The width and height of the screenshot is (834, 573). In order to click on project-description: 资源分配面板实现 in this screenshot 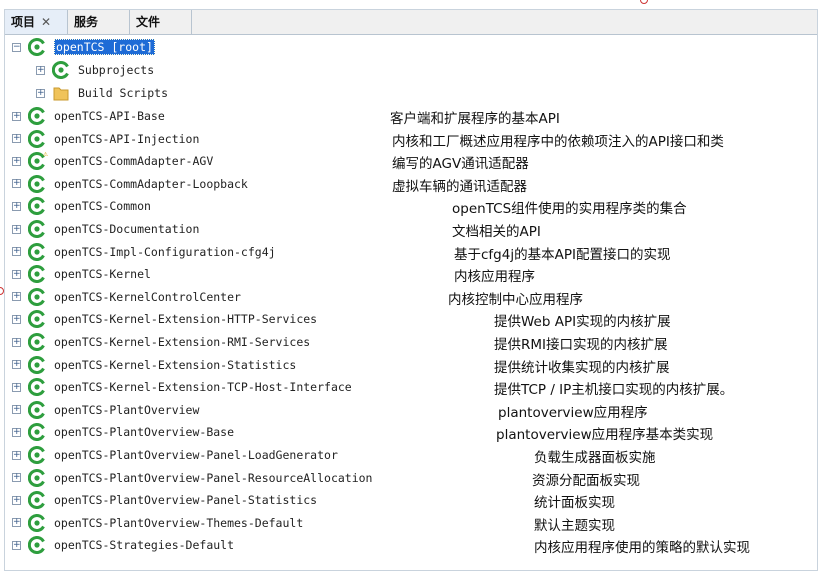, I will do `click(586, 480)`.